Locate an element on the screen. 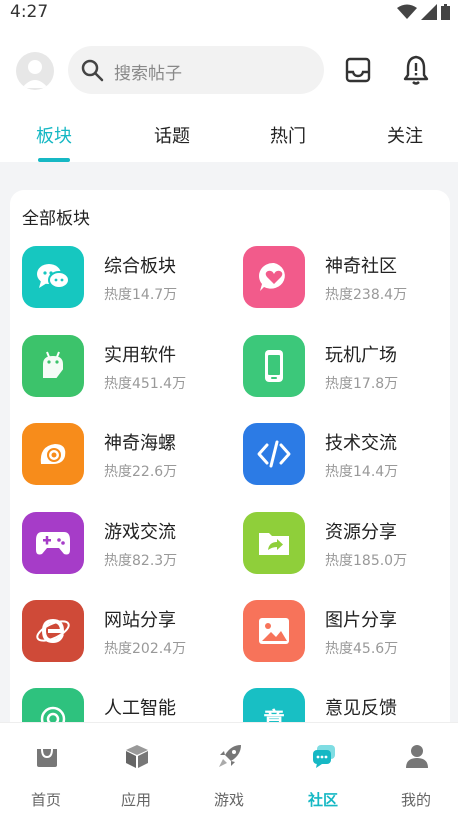 This screenshot has height=820, width=458. inbox-icon is located at coordinates (358, 70).